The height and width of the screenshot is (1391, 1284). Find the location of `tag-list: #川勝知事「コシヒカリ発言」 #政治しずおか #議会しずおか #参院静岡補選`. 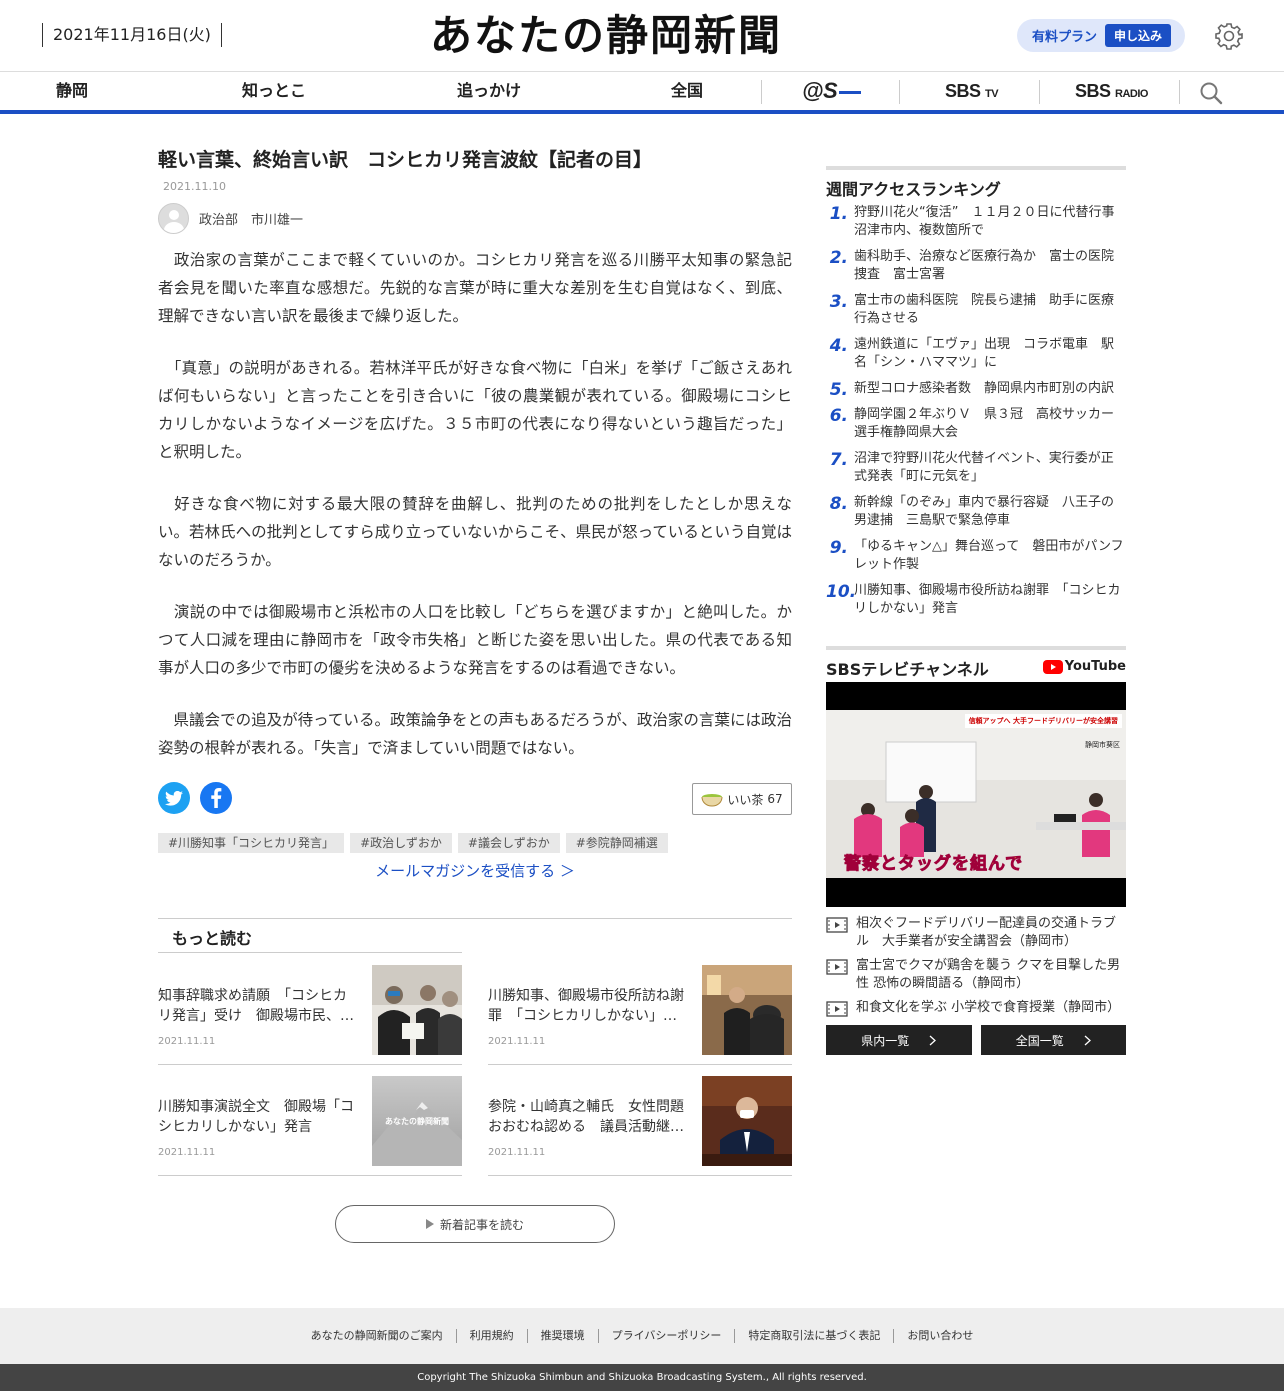

tag-list: #川勝知事「コシヒカリ発言」 #政治しずおか #議会しずおか #参院静岡補選 is located at coordinates (413, 843).